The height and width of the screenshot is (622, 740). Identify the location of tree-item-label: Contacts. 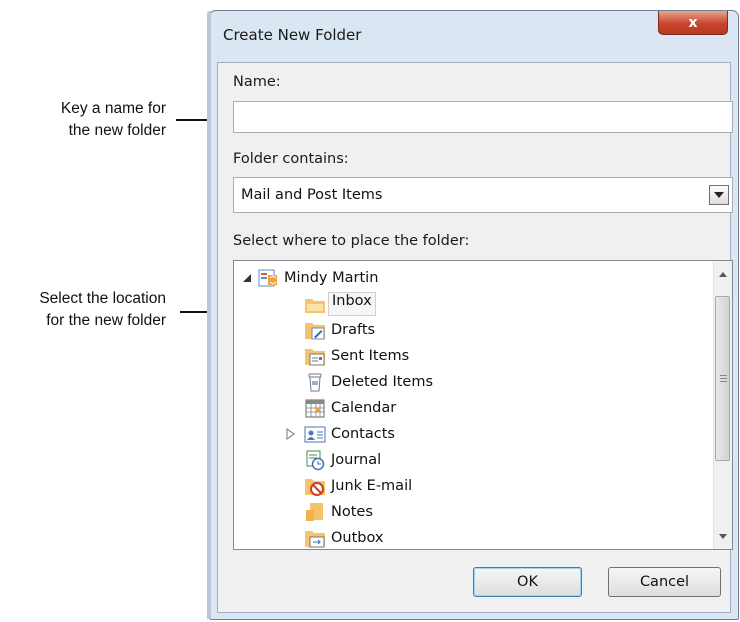
(363, 434).